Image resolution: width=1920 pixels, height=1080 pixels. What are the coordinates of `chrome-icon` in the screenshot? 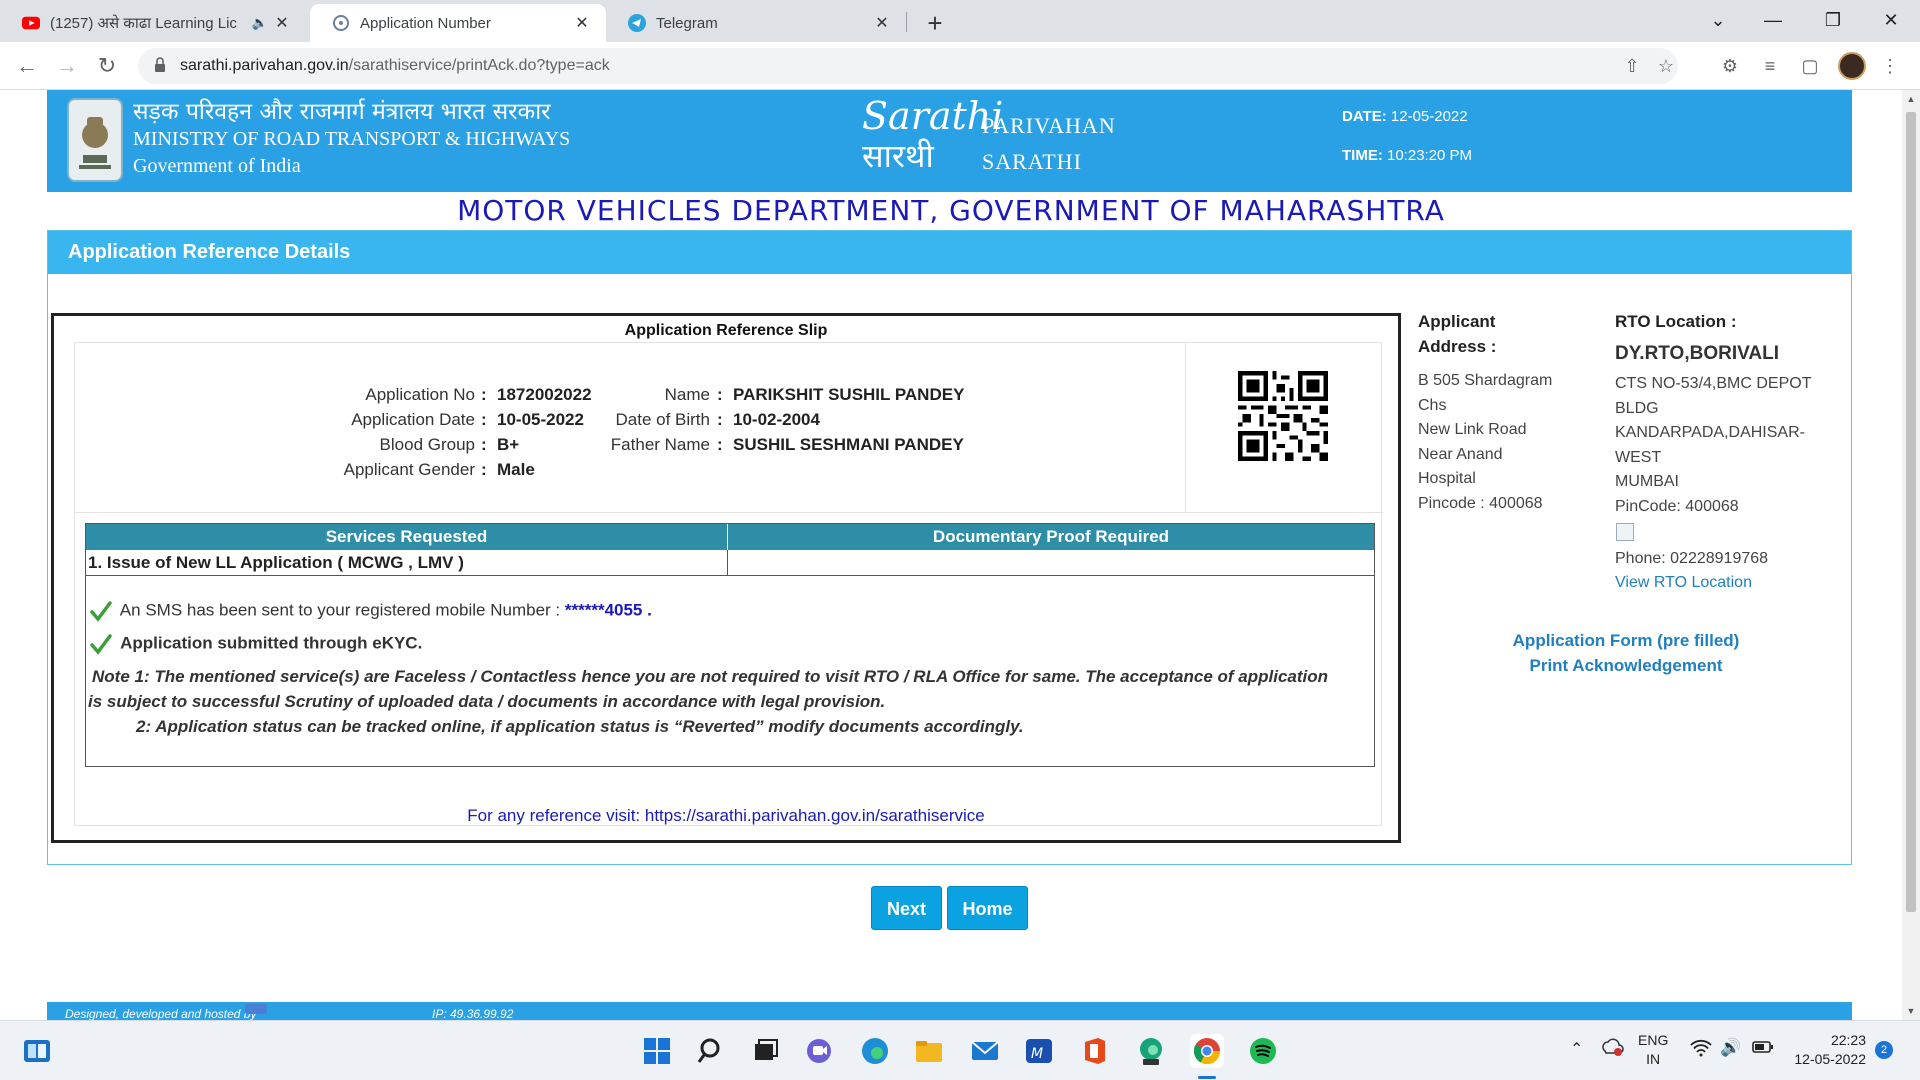 It's located at (1207, 1051).